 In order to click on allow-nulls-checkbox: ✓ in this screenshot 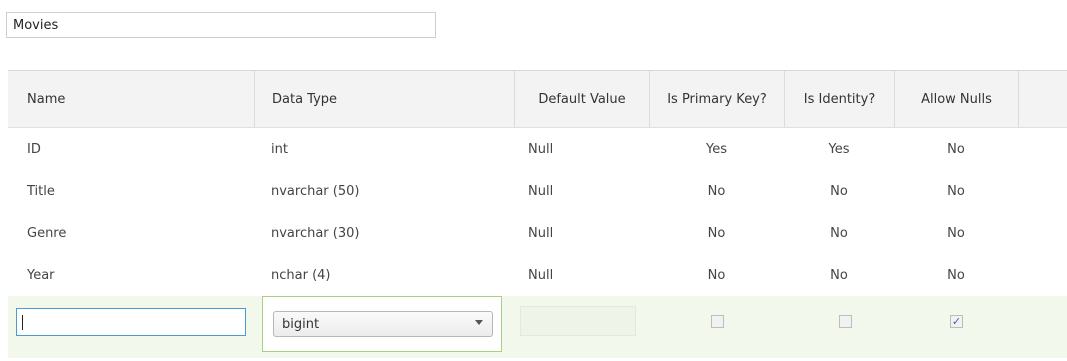, I will do `click(956, 321)`.